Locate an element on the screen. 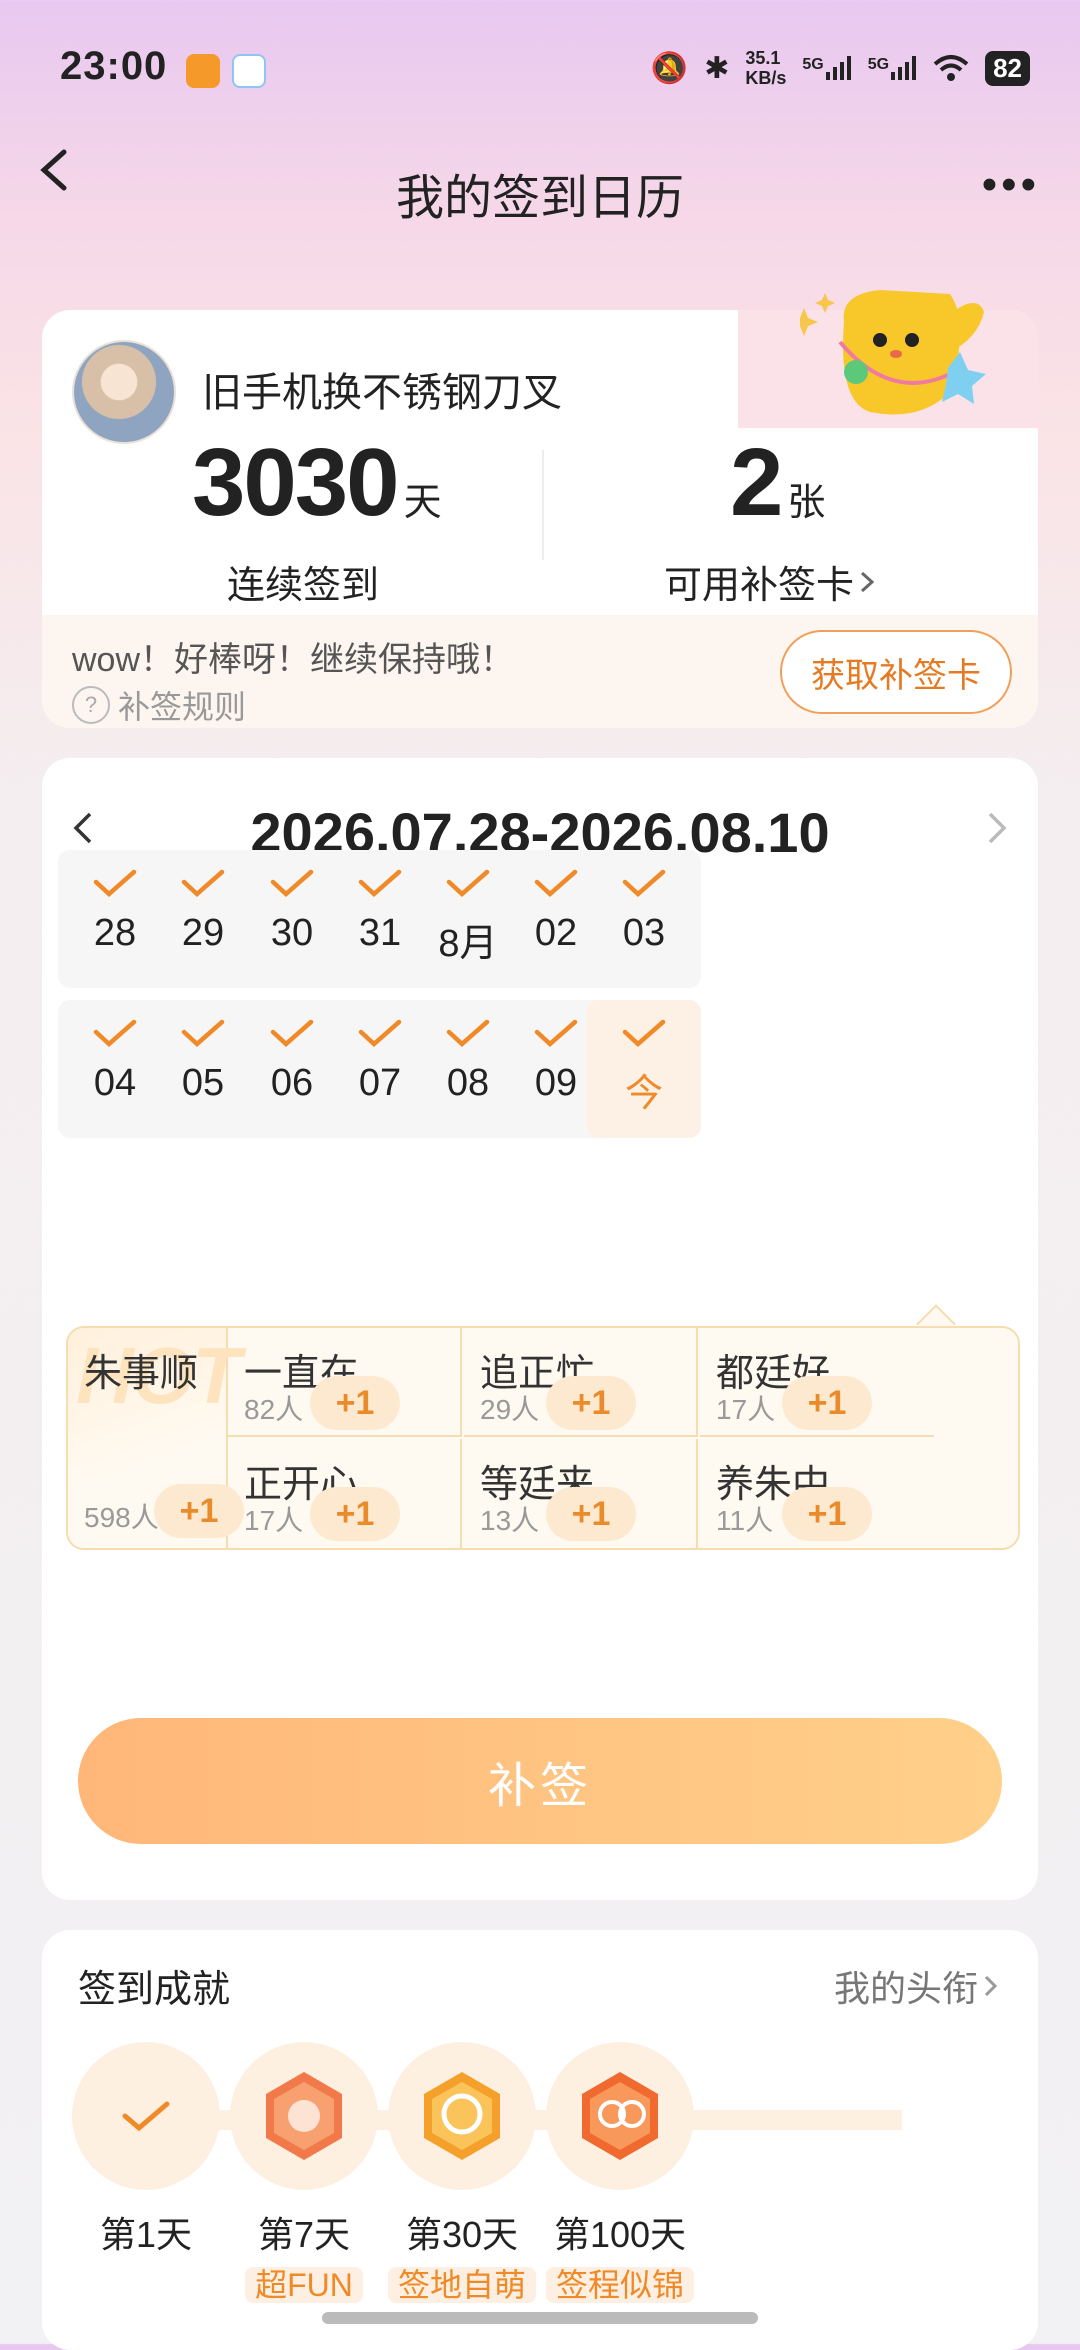  signal-icon-1: 5G is located at coordinates (826, 68).